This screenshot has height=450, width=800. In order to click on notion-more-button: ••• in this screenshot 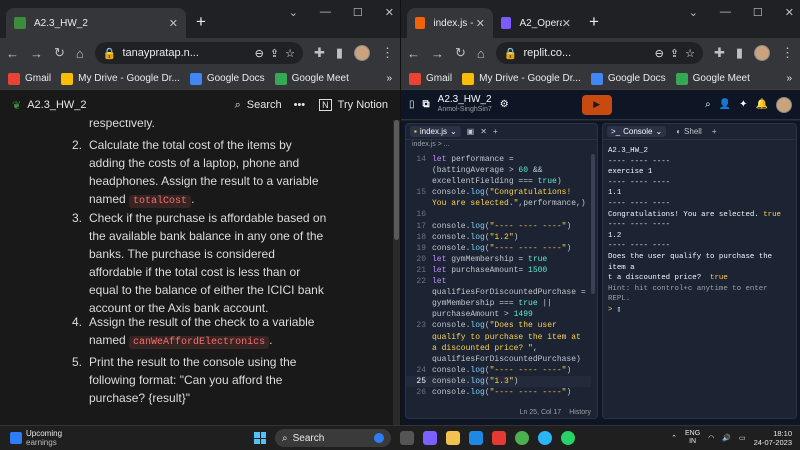, I will do `click(300, 105)`.